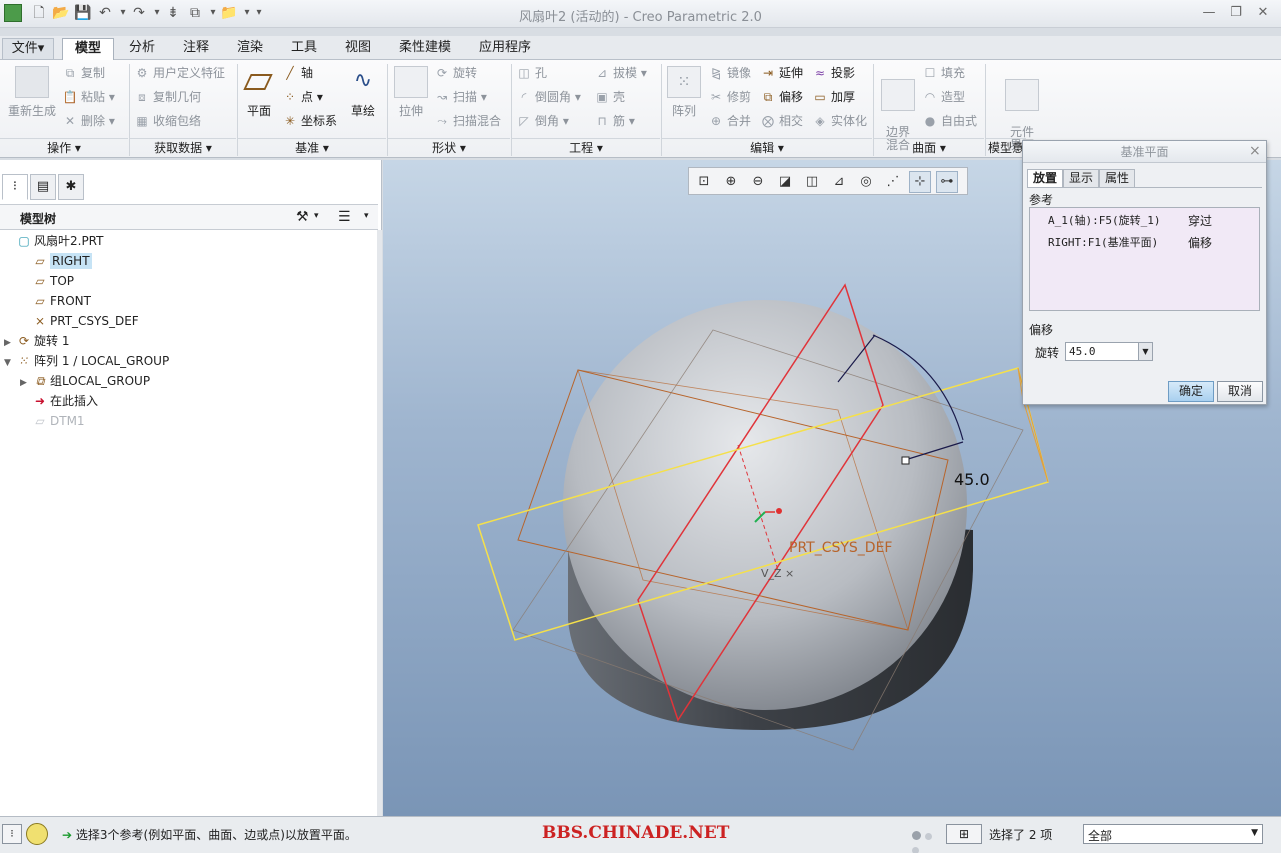 The width and height of the screenshot is (1281, 853). Describe the element at coordinates (704, 182) in the screenshot. I see `refit-icon: ⊡` at that location.